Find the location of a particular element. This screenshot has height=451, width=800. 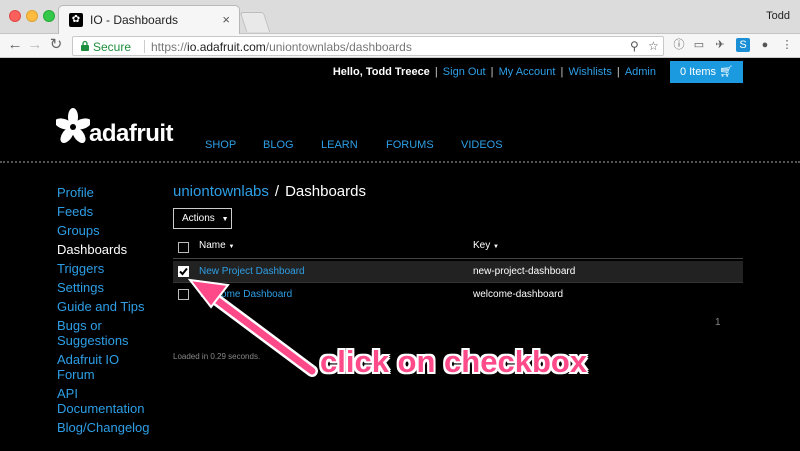

pagination-page: 1 is located at coordinates (718, 322).